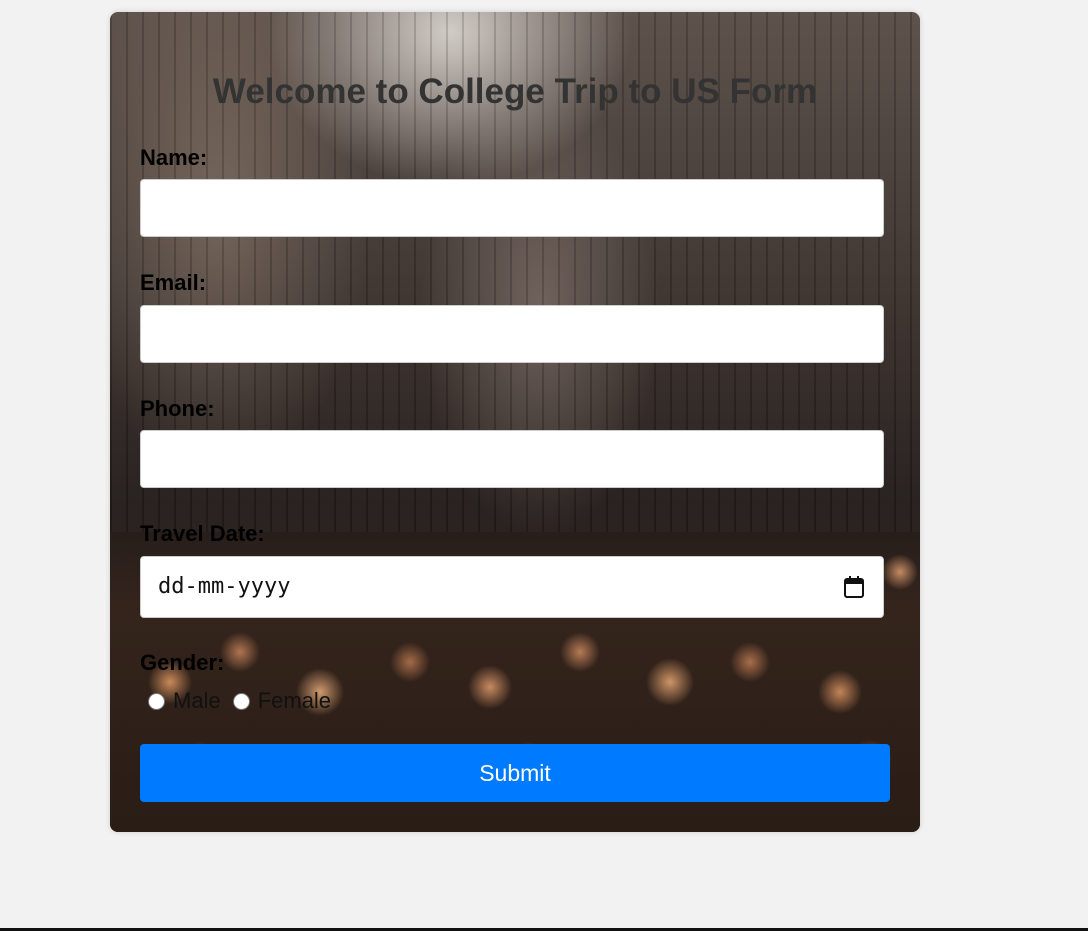 The width and height of the screenshot is (1088, 931). I want to click on gender-options: Male Female, so click(237, 701).